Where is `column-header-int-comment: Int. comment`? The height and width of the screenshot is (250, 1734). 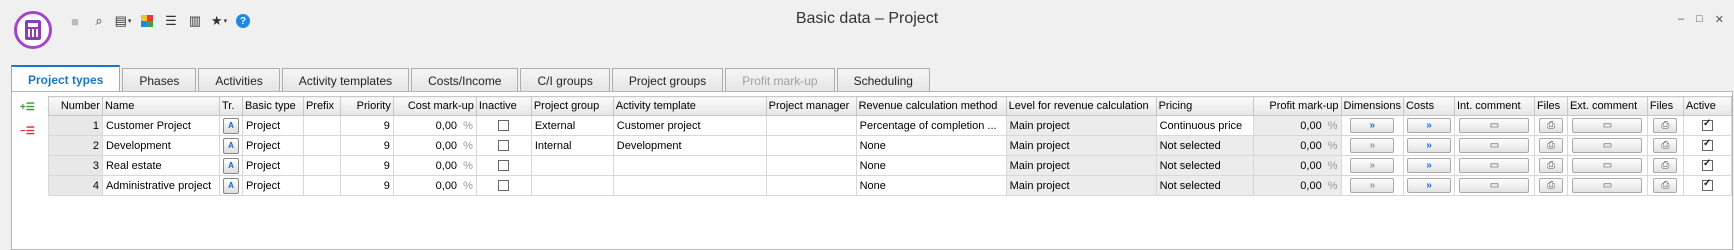
column-header-int-comment: Int. comment is located at coordinates (1494, 106).